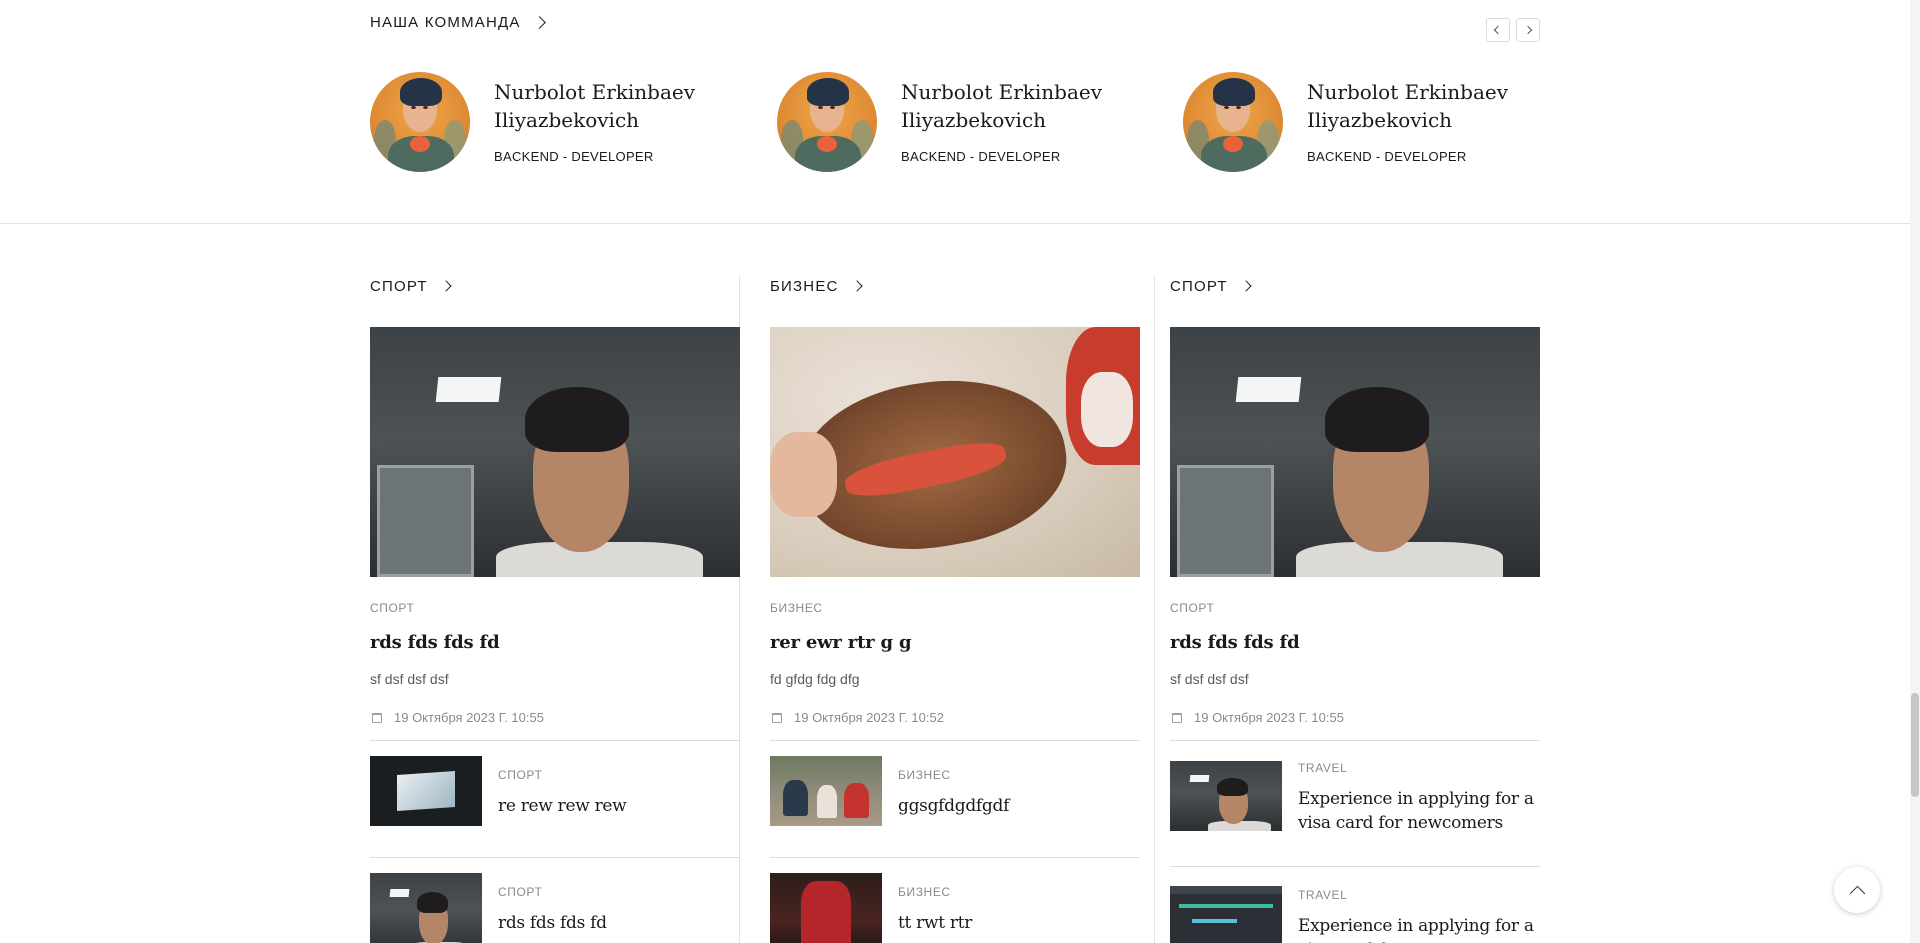 This screenshot has height=943, width=1920. What do you see at coordinates (1915, 471) in the screenshot?
I see `page-scrollbar` at bounding box center [1915, 471].